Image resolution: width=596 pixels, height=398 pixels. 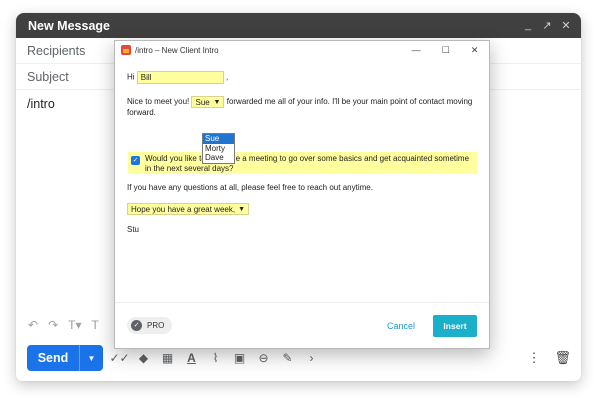 What do you see at coordinates (136, 325) in the screenshot?
I see `shield-icon: ✓` at bounding box center [136, 325].